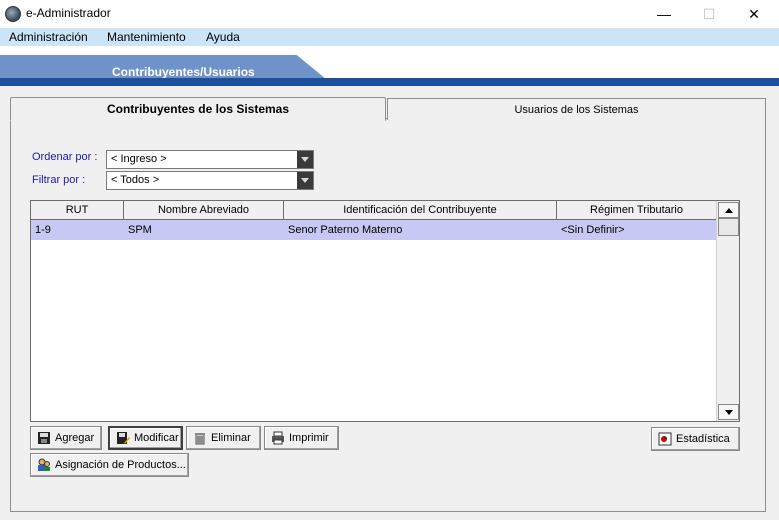 The width and height of the screenshot is (779, 520). I want to click on column-header-rut: RUT, so click(77, 210).